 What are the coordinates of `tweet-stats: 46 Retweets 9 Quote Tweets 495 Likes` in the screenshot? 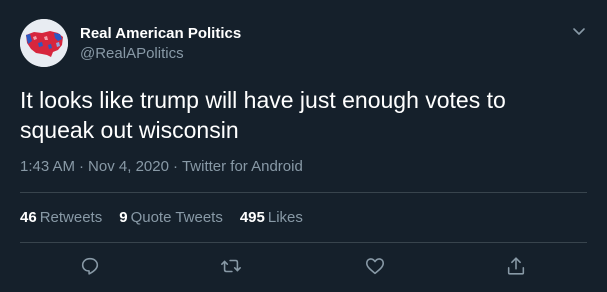 It's located at (170, 217).